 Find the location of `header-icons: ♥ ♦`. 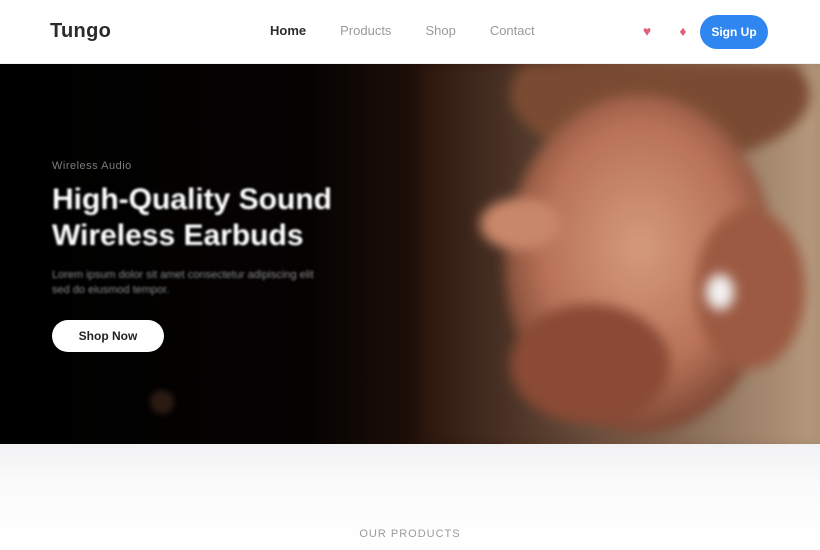

header-icons: ♥ ♦ is located at coordinates (665, 31).